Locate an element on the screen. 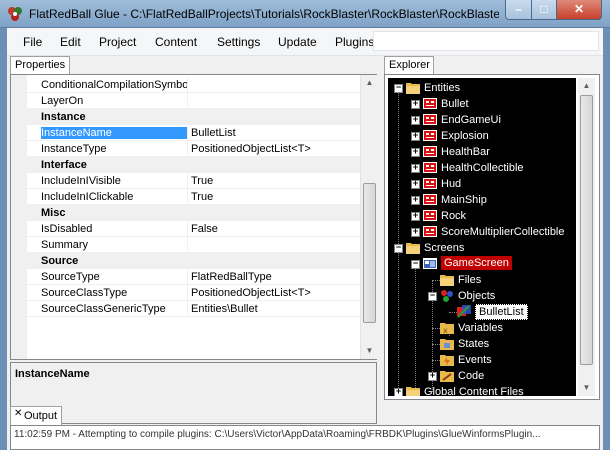 The image size is (610, 450). property-row: IncludeInIVisible True is located at coordinates (193, 181).